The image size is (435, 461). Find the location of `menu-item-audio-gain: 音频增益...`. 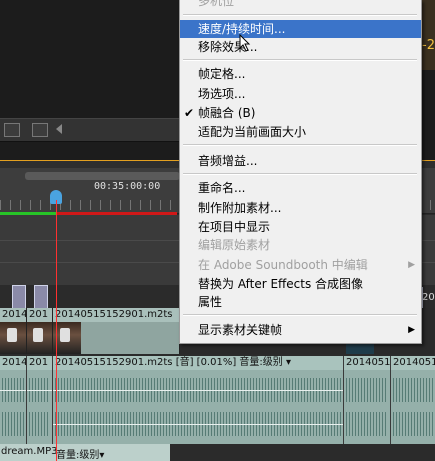

menu-item-audio-gain: 音频增益... is located at coordinates (300, 161).